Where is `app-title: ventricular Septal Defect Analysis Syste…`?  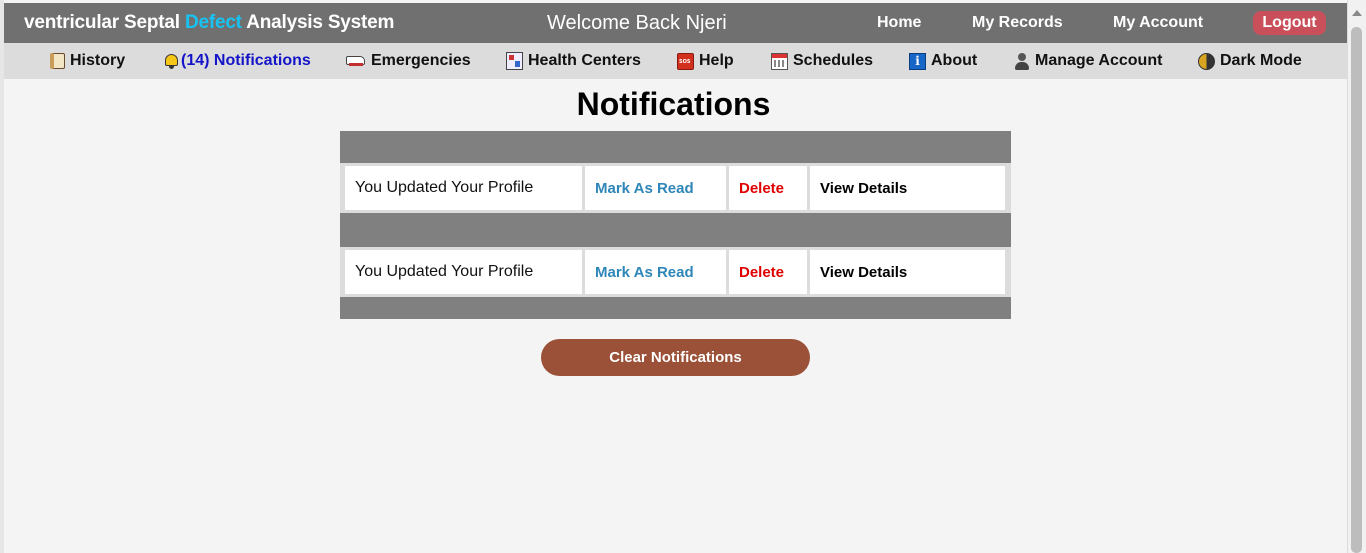
app-title: ventricular Septal Defect Analysis Syste… is located at coordinates (209, 23).